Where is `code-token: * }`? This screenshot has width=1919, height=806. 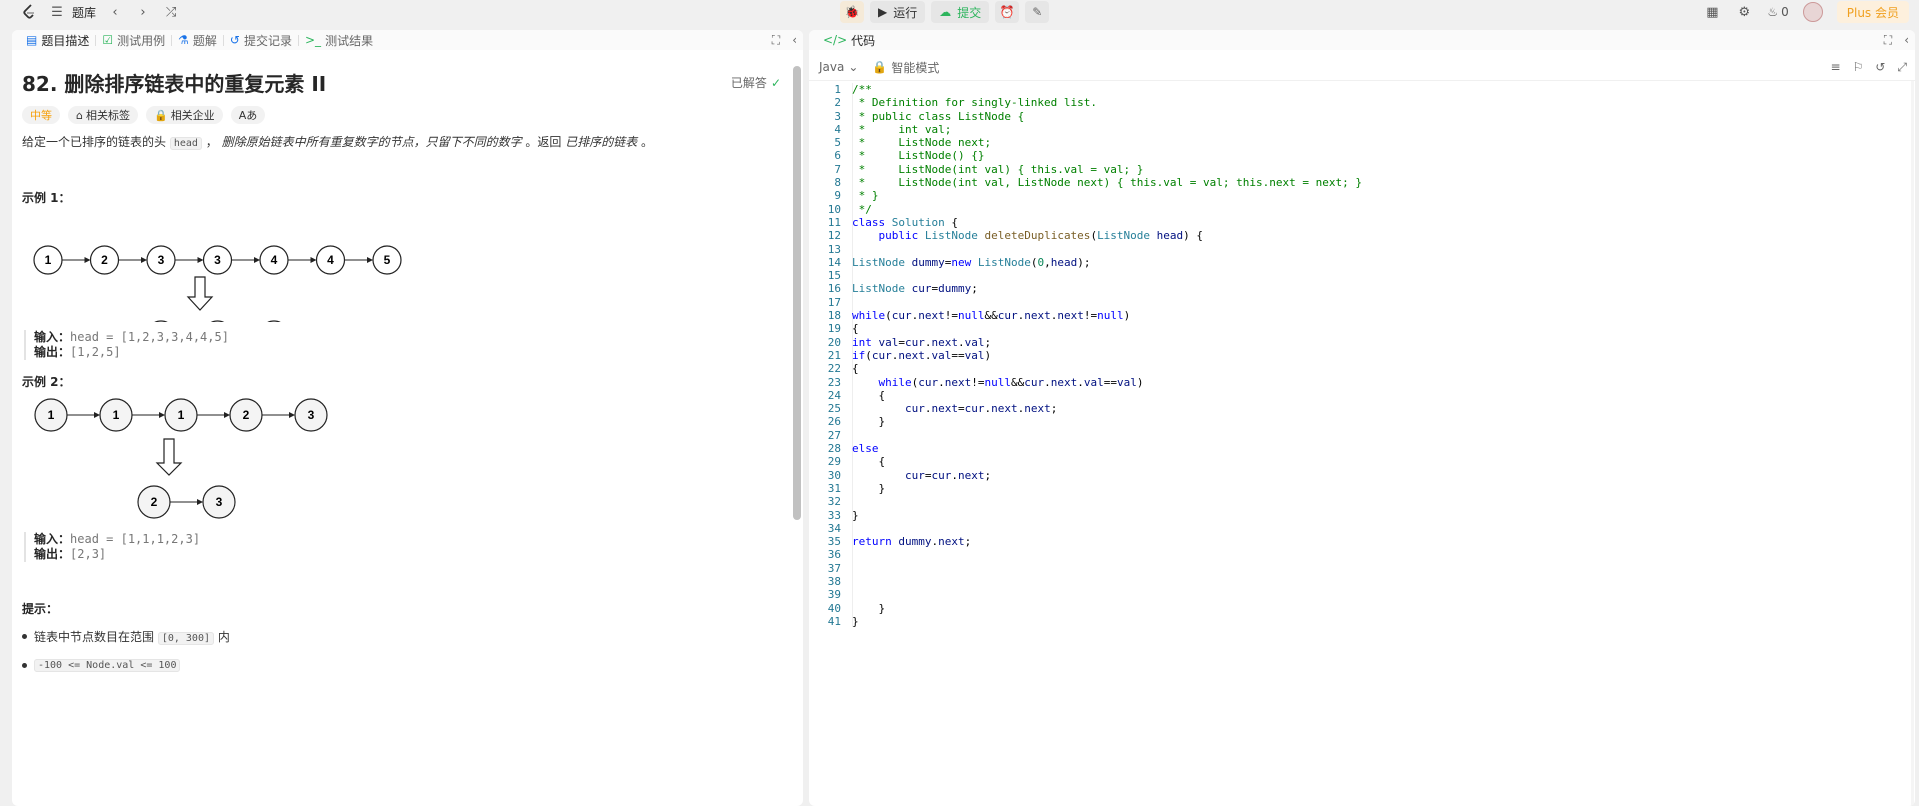 code-token: * } is located at coordinates (865, 196).